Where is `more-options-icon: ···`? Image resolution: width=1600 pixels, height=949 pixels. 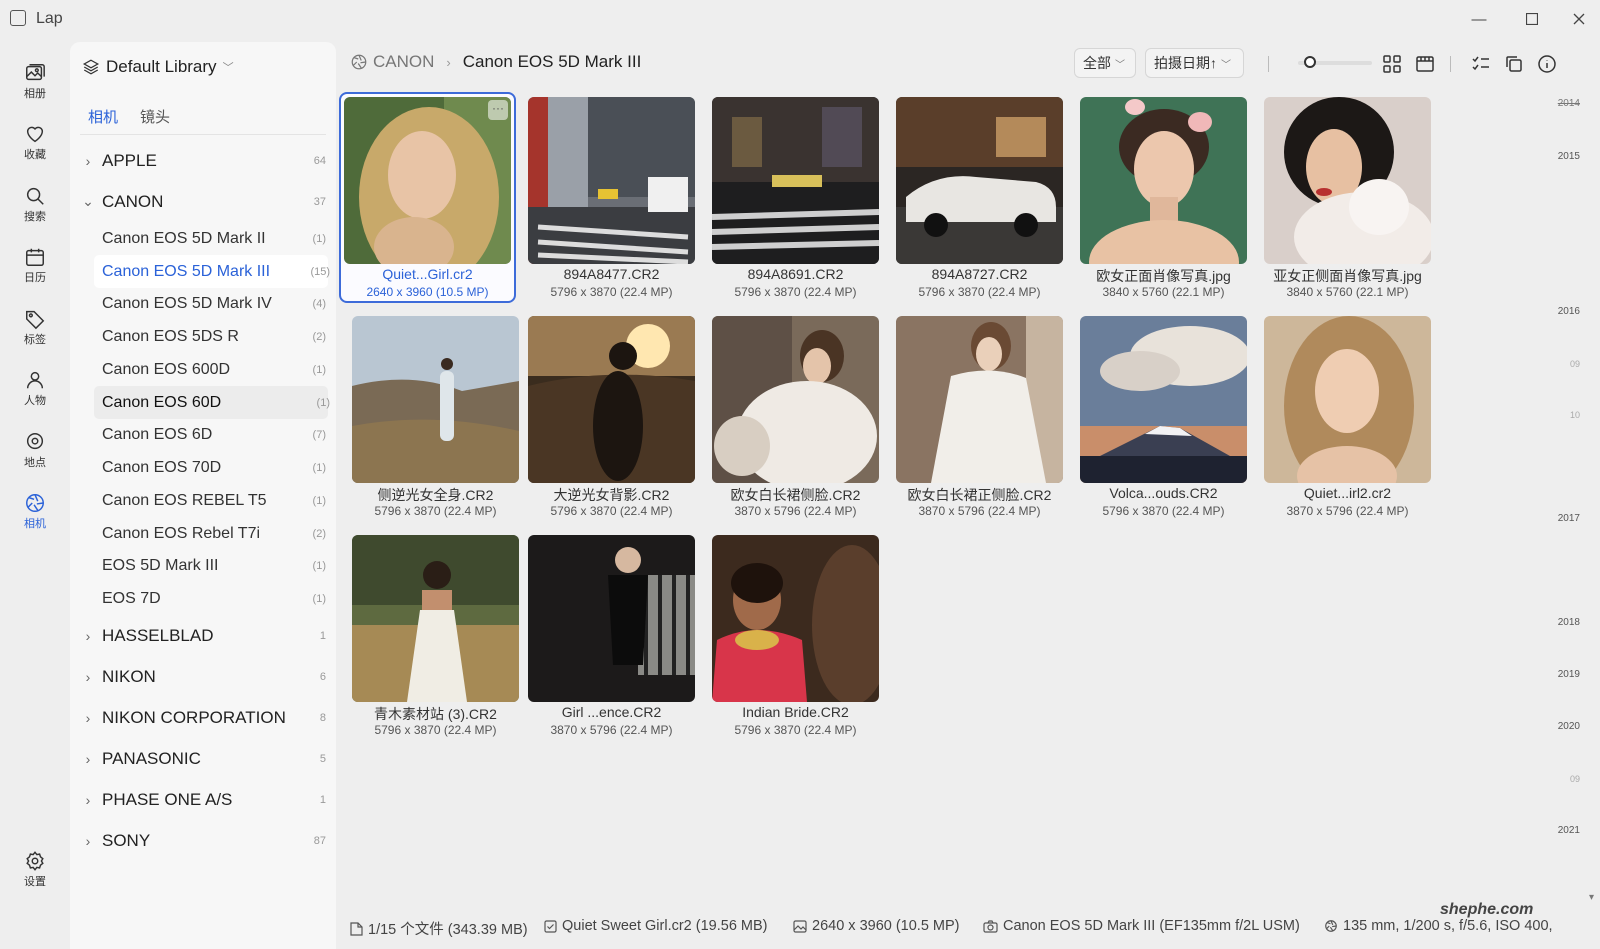
more-options-icon: ··· is located at coordinates (498, 110).